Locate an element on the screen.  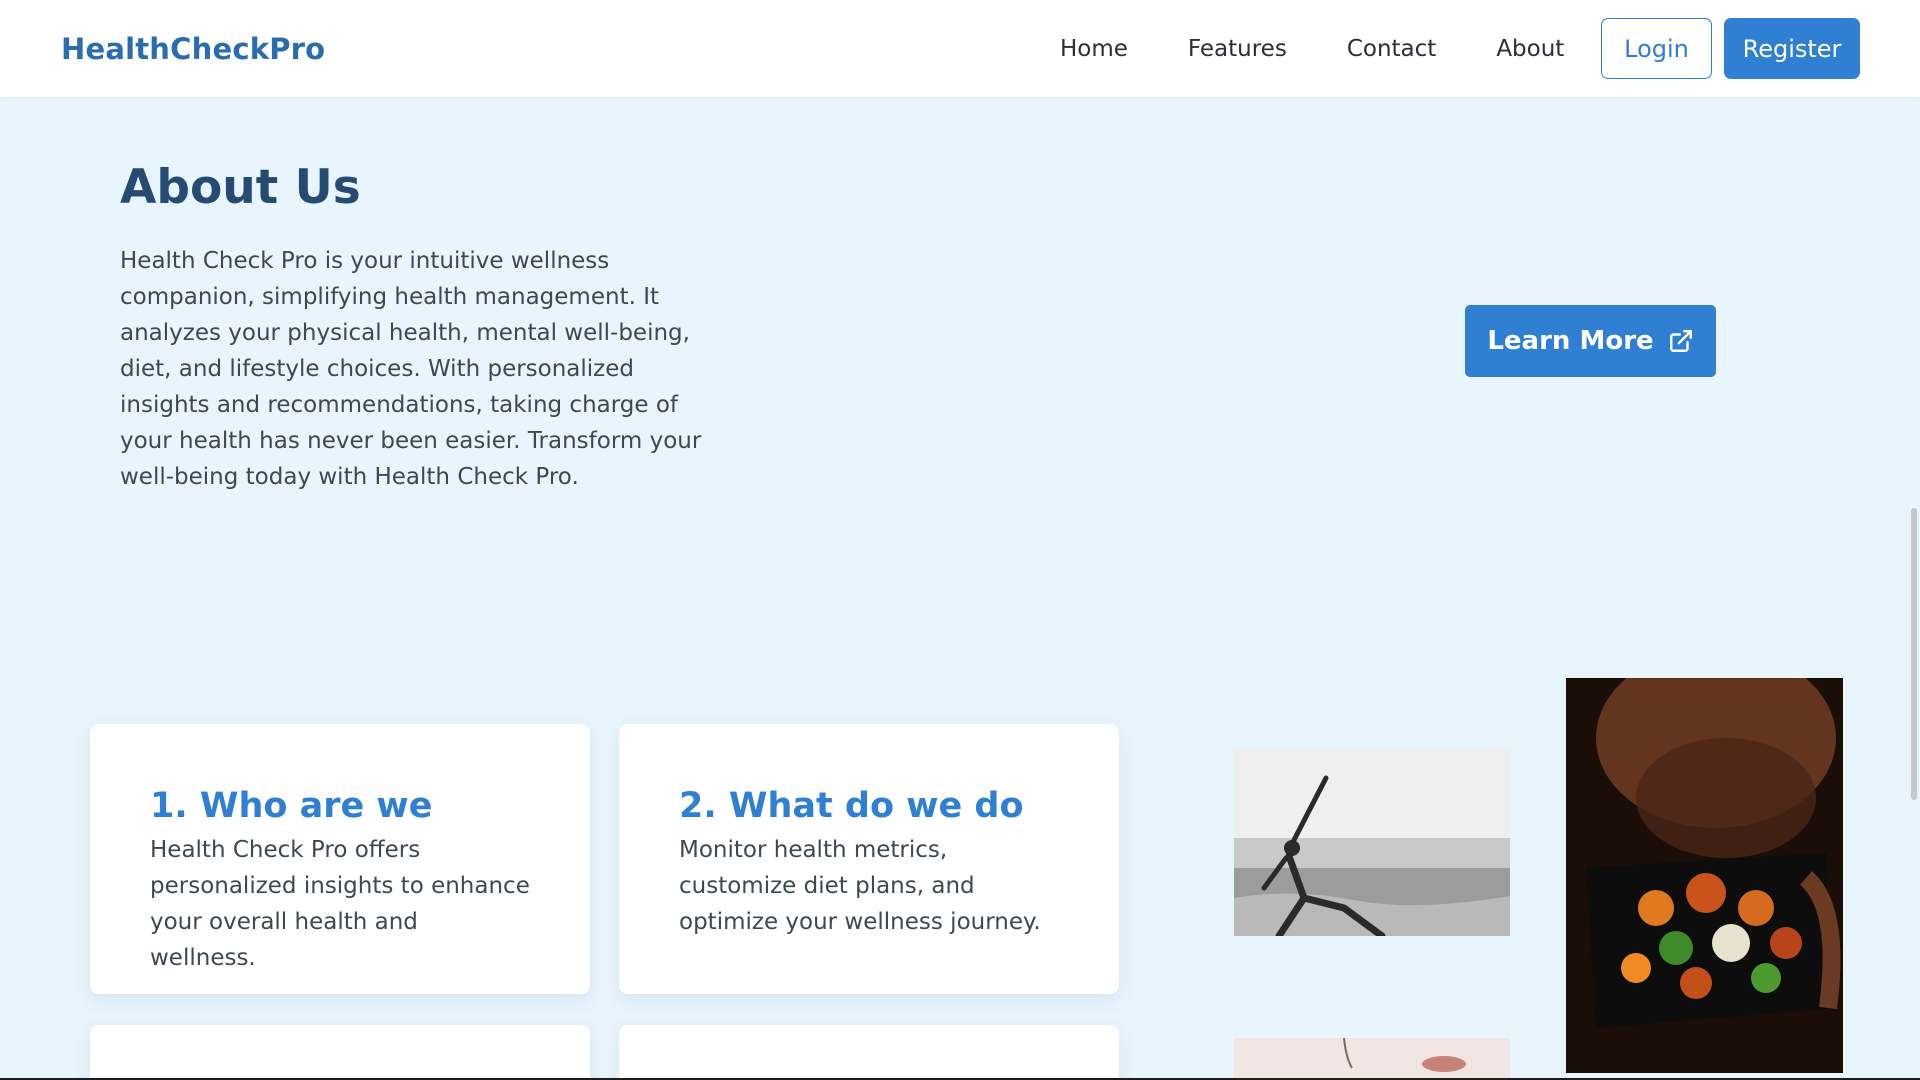
meal-container-illustration is located at coordinates (1704, 875).